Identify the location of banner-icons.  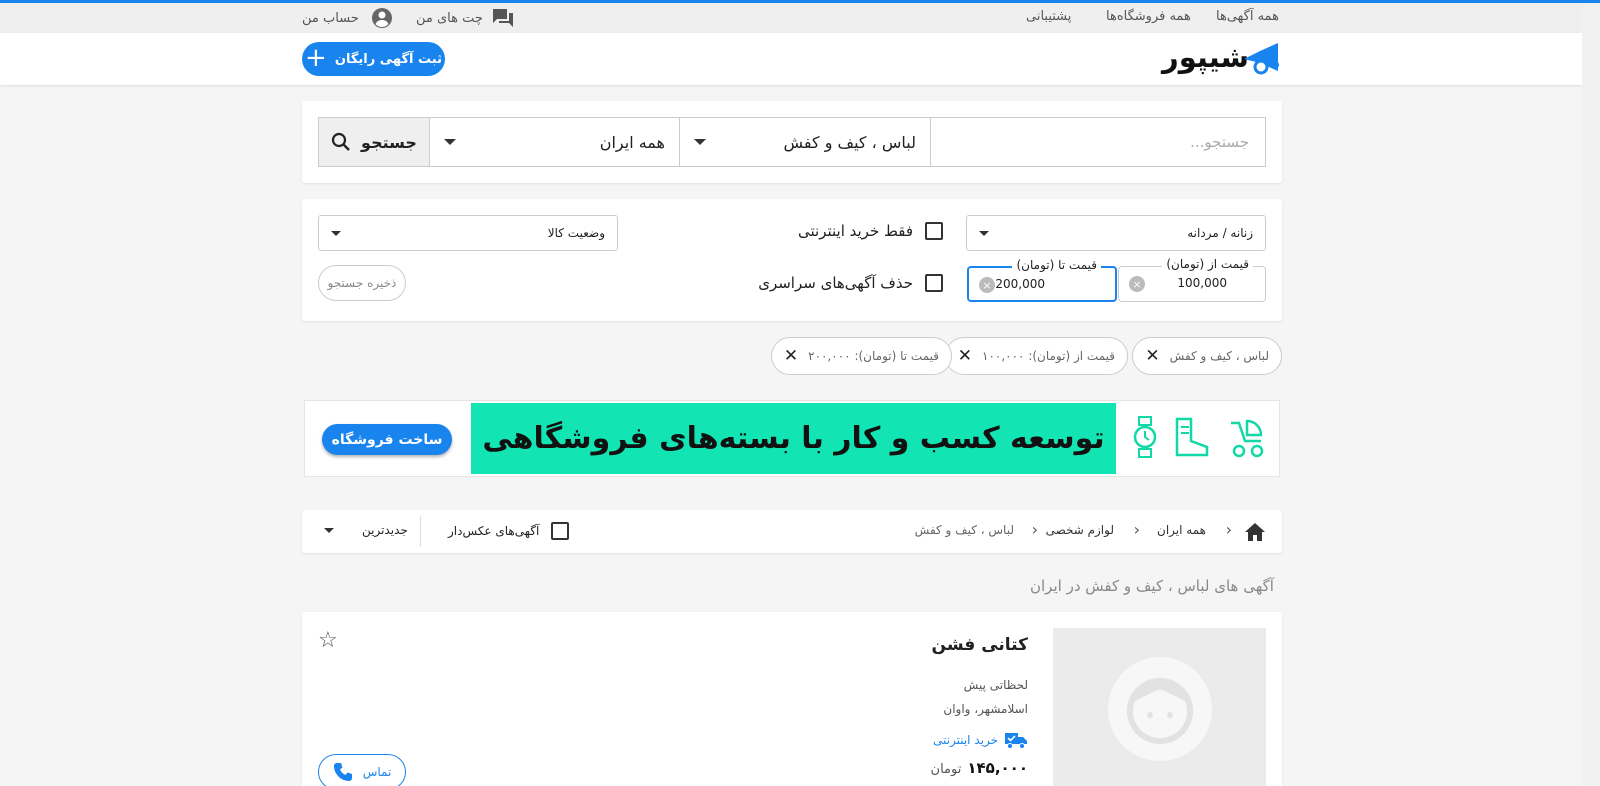
(1199, 437).